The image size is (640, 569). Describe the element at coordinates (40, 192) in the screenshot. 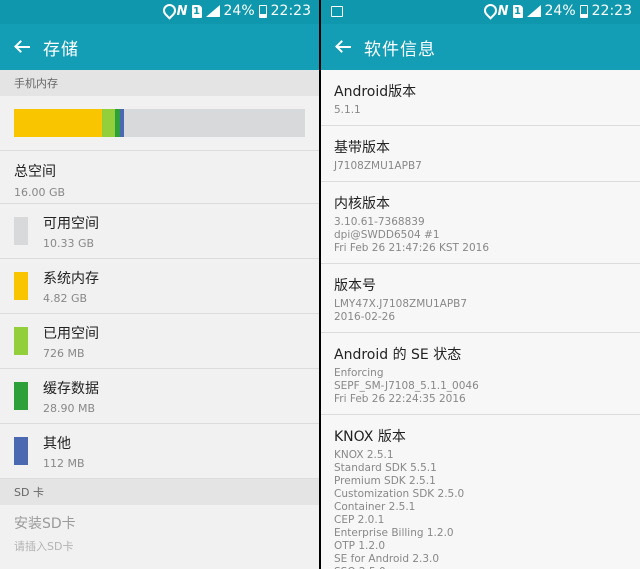

I see `total-space-value: 16.00 GB` at that location.